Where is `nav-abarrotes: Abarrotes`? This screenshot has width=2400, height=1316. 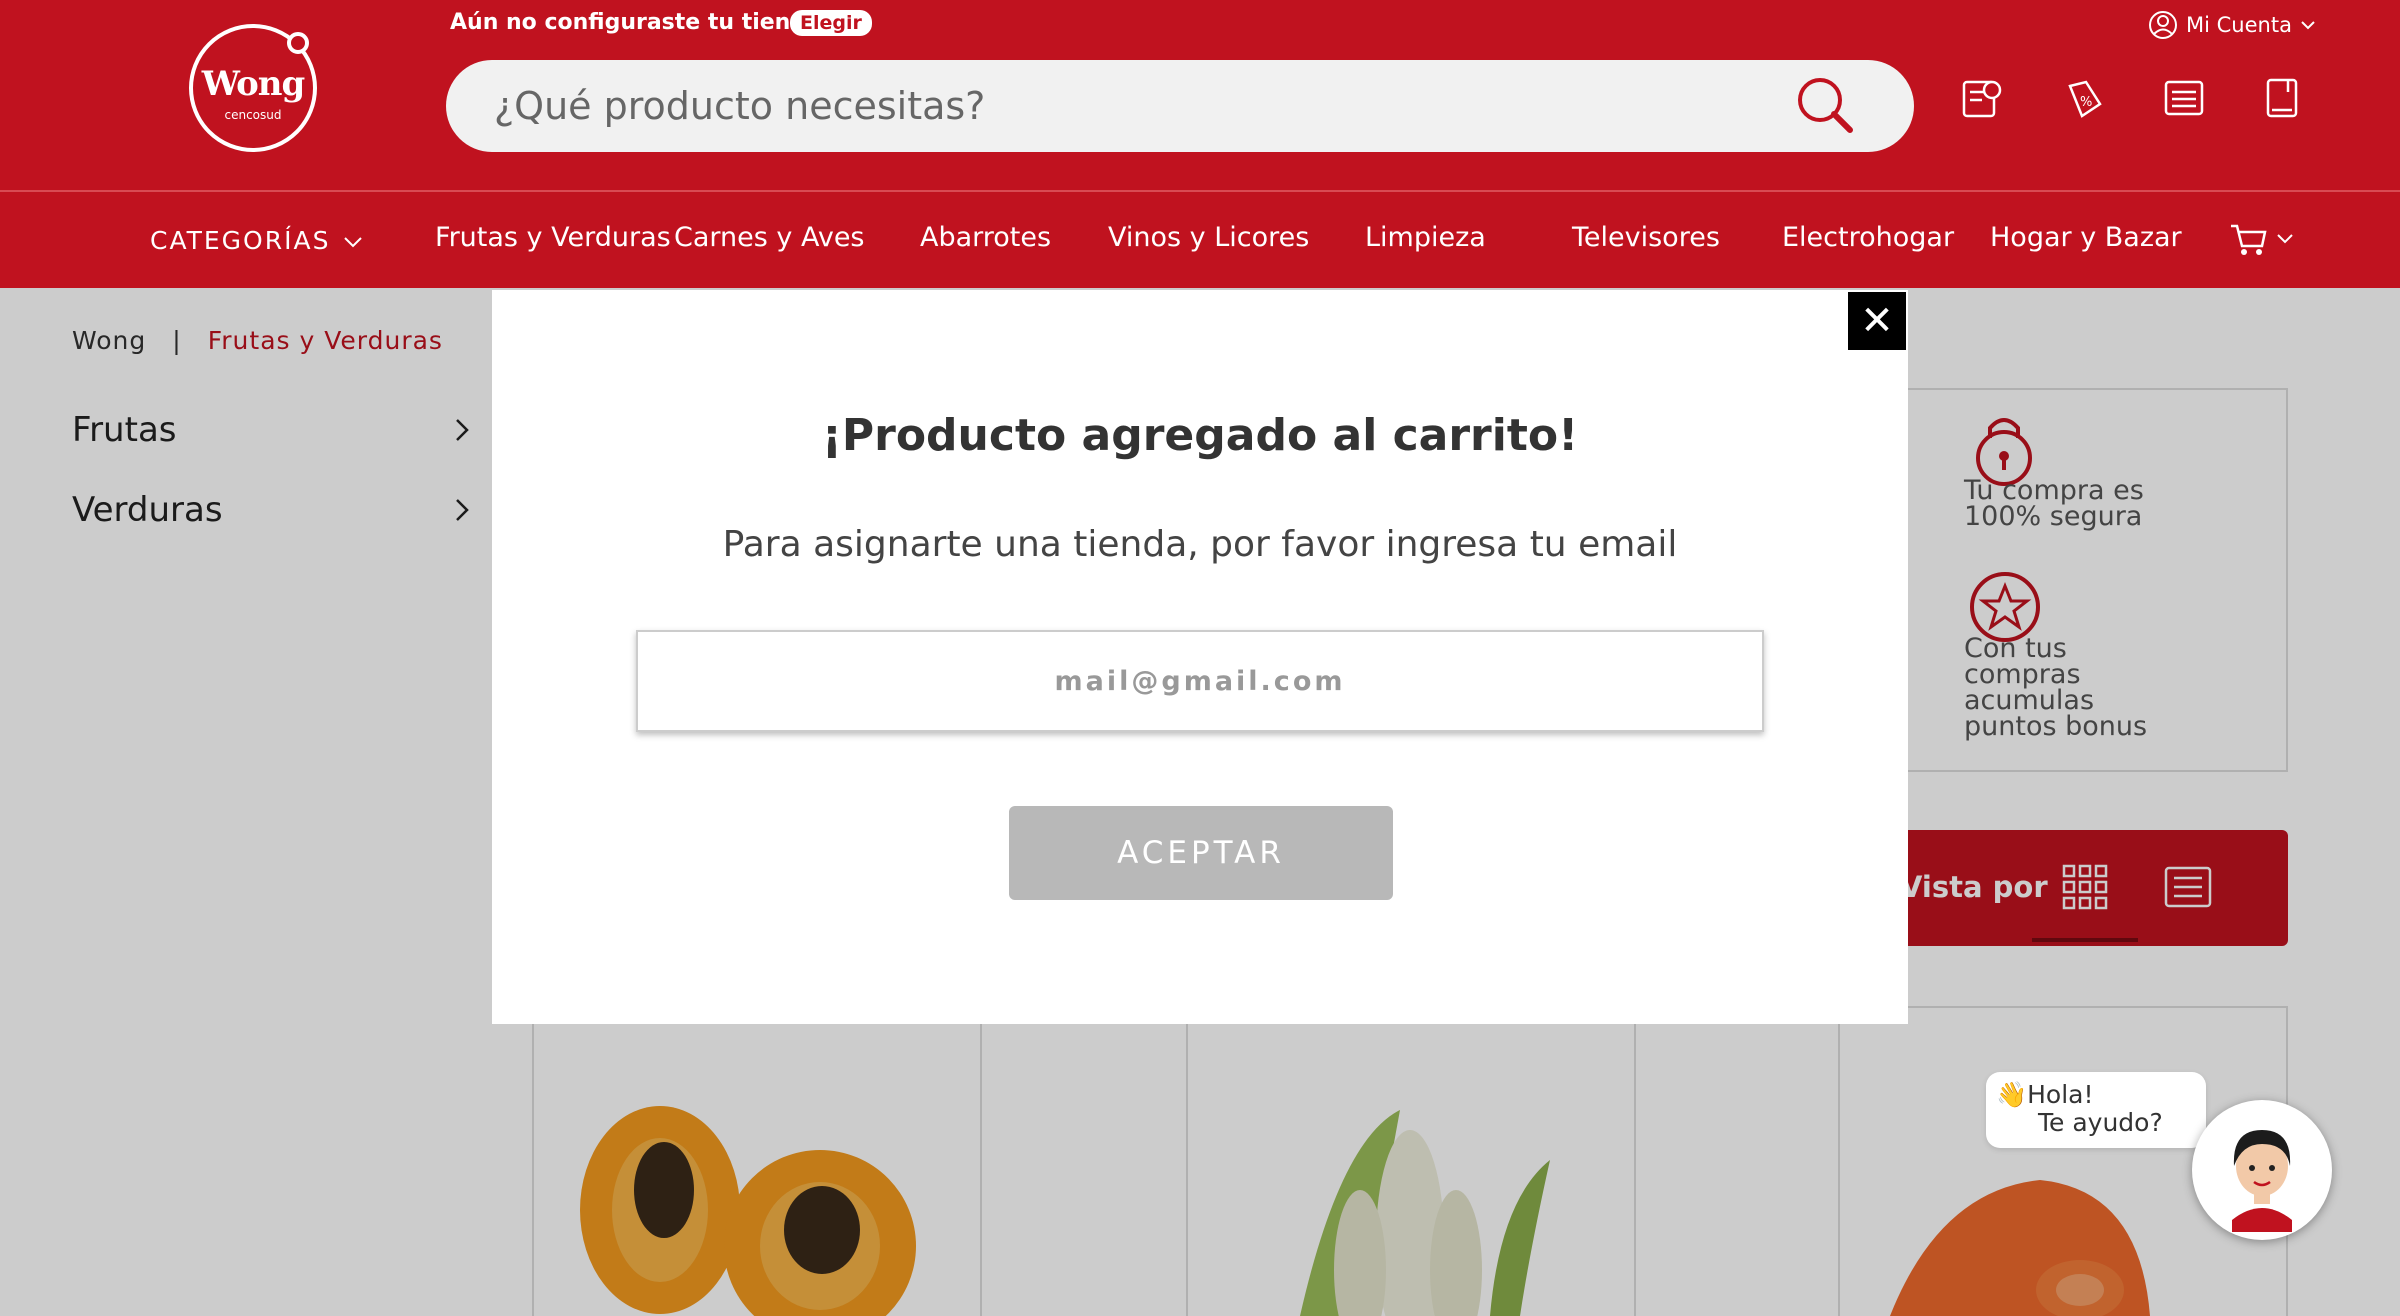 nav-abarrotes: Abarrotes is located at coordinates (985, 237).